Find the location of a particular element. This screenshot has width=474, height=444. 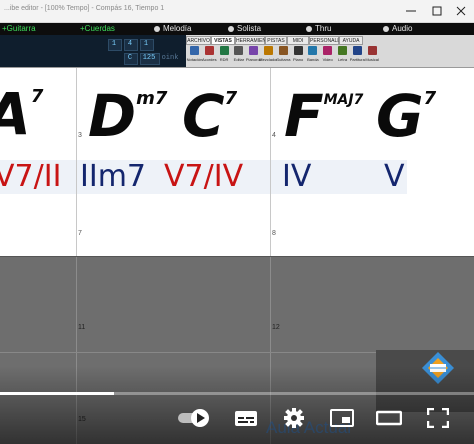

close-button is located at coordinates (461, 11).